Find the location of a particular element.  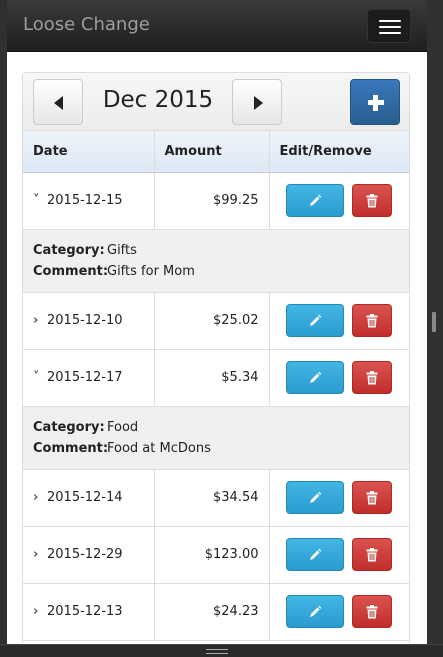

hamburger-menu-icon is located at coordinates (389, 26).